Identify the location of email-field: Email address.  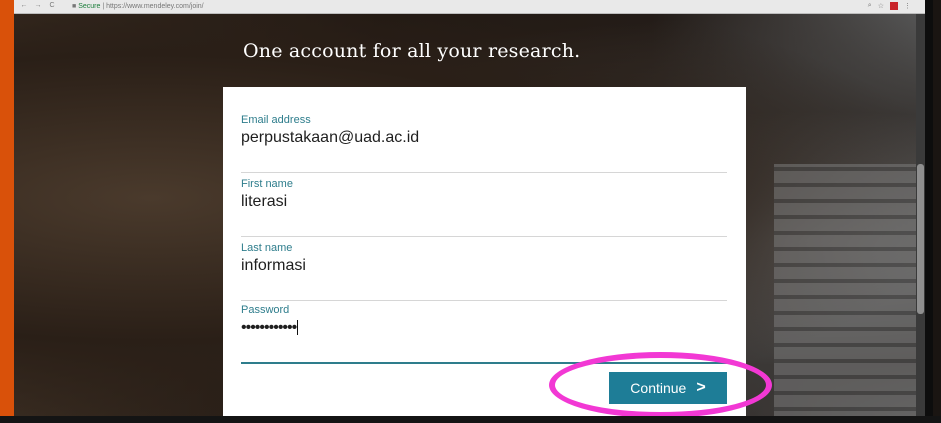
(484, 143).